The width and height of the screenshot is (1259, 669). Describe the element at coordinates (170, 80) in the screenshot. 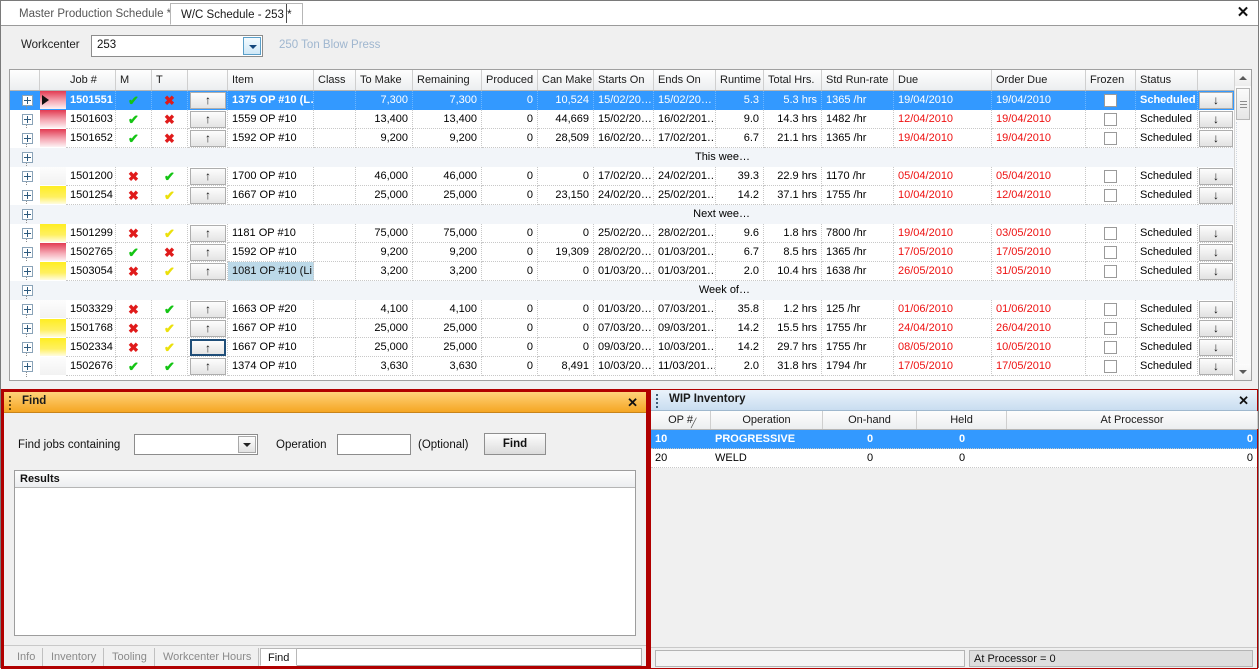

I see `grid-column-header-t: T` at that location.